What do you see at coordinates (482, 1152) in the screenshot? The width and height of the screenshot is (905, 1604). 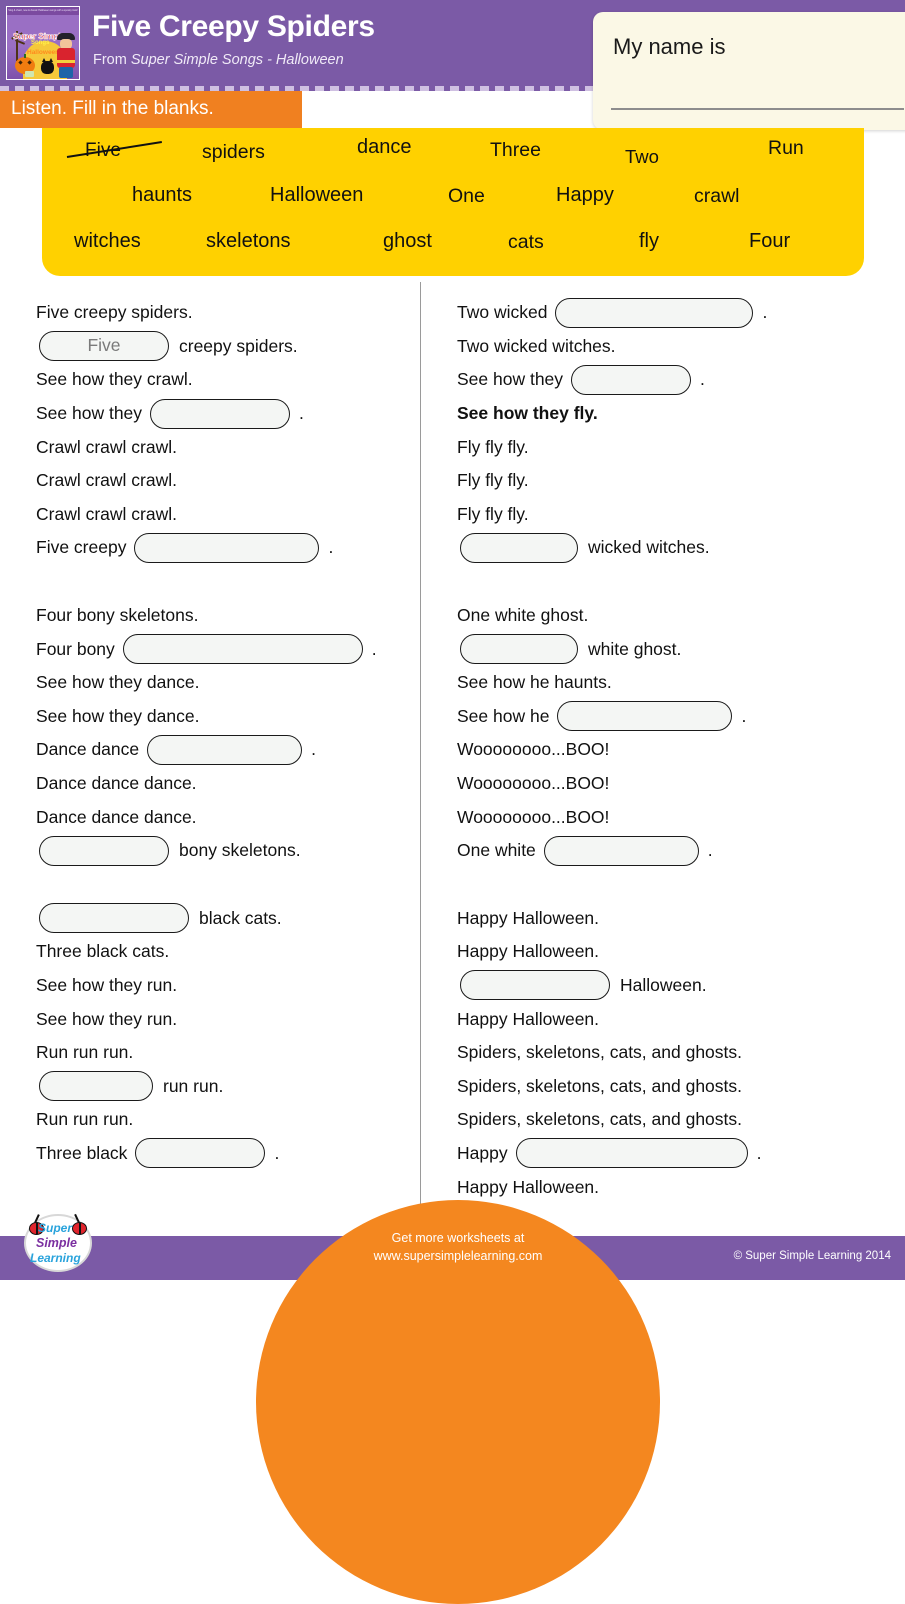 I see `lyric-text-before-blank: Happy` at bounding box center [482, 1152].